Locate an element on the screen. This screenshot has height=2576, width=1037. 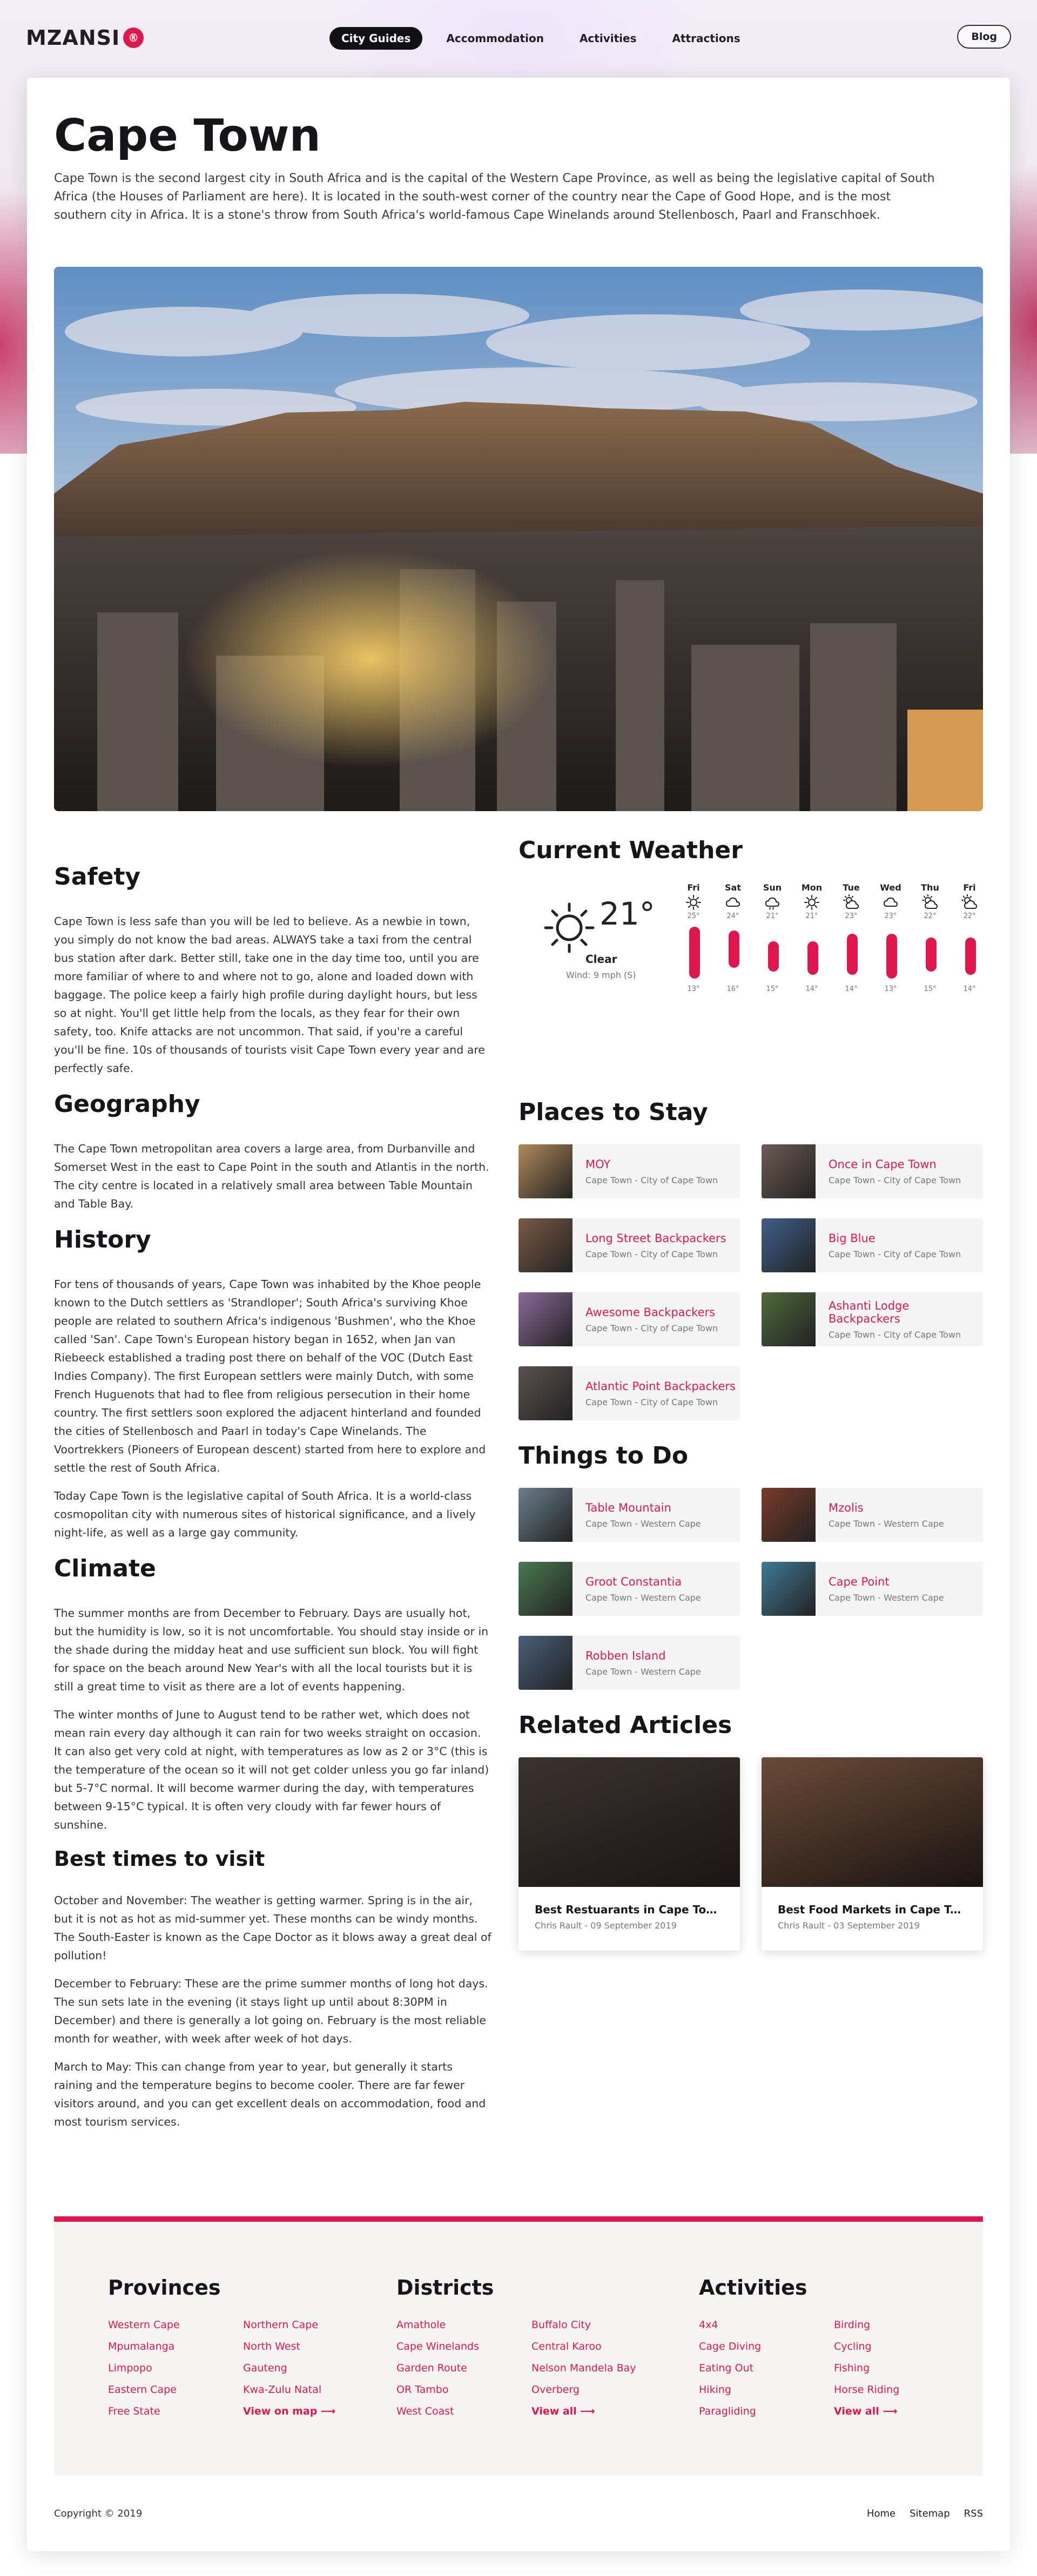
district-link: OR Tambo is located at coordinates (463, 2390).